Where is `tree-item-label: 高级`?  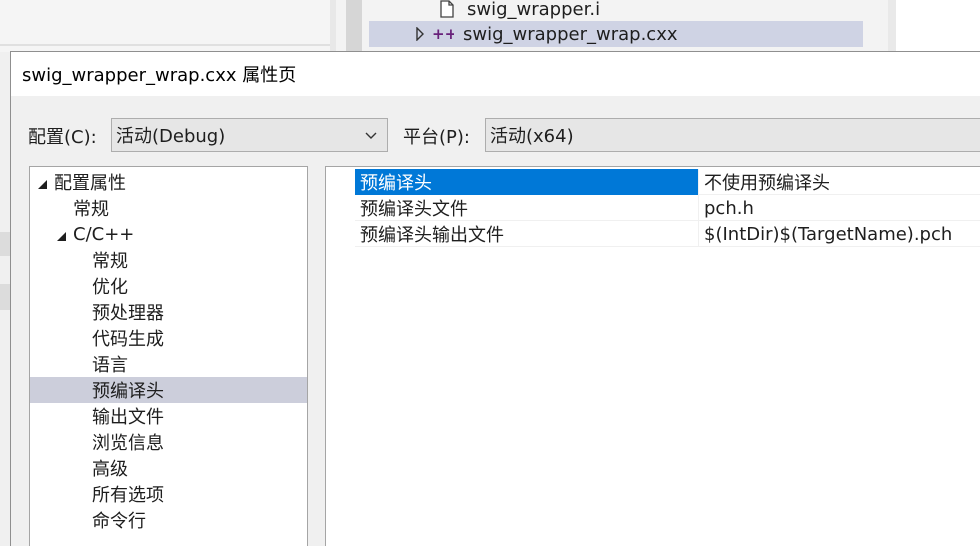 tree-item-label: 高级 is located at coordinates (110, 469).